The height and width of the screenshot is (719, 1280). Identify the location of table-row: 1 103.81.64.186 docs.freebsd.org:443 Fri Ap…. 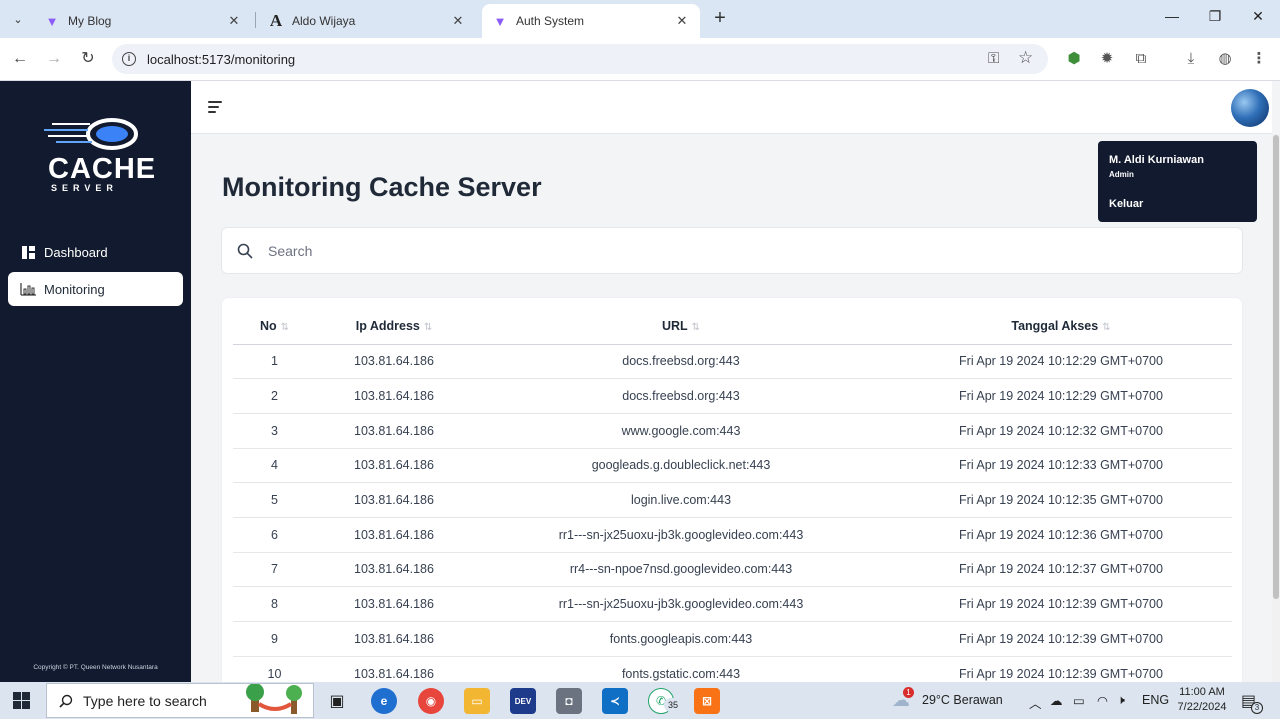
(732, 362).